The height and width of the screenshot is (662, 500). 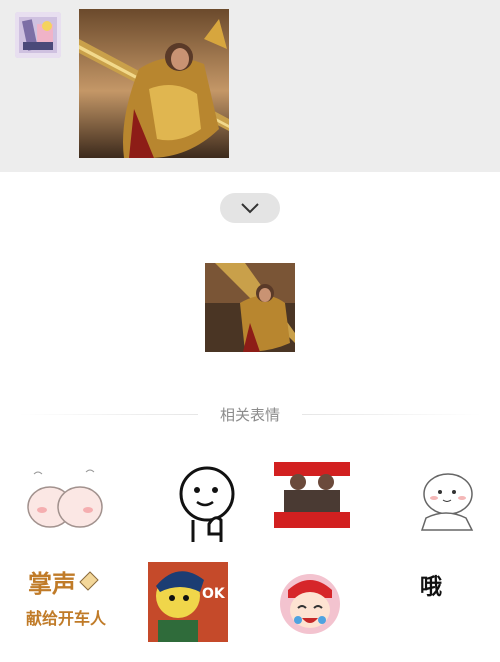 I want to click on svg-text: 献给开车人, so click(x=66, y=618).